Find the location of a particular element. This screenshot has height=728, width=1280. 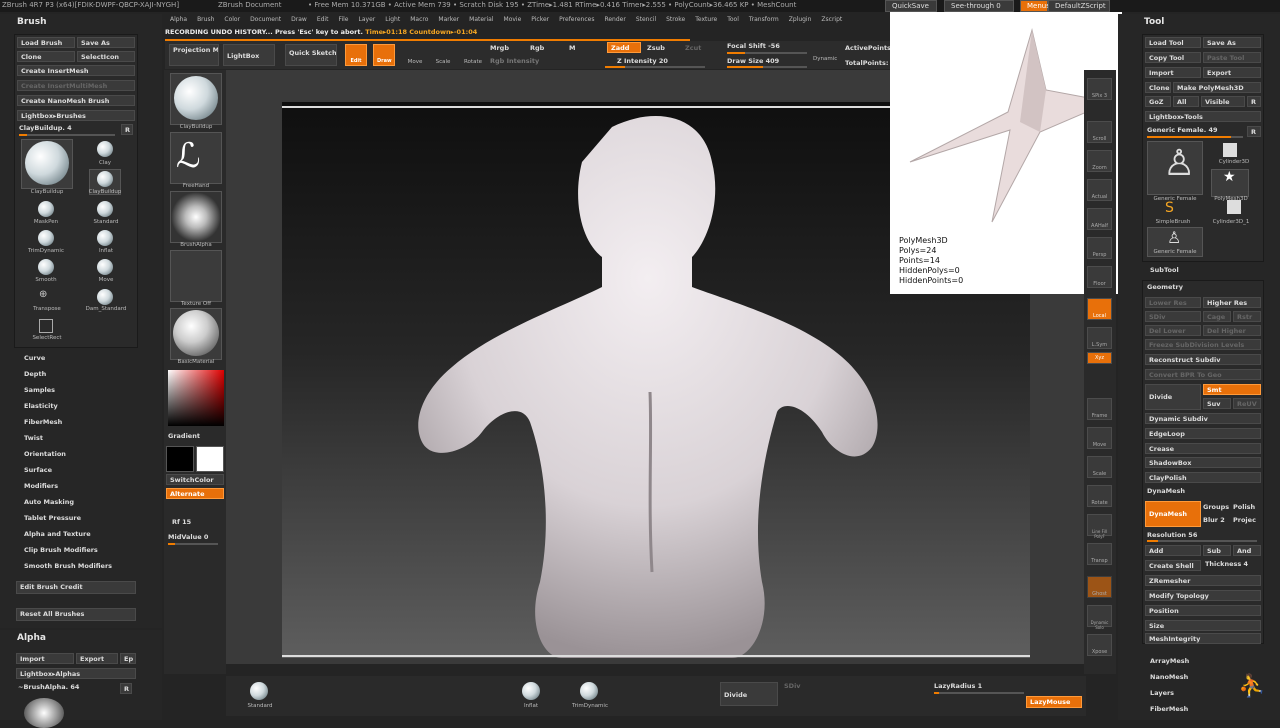

menu-texture: Texture is located at coordinates (706, 21).